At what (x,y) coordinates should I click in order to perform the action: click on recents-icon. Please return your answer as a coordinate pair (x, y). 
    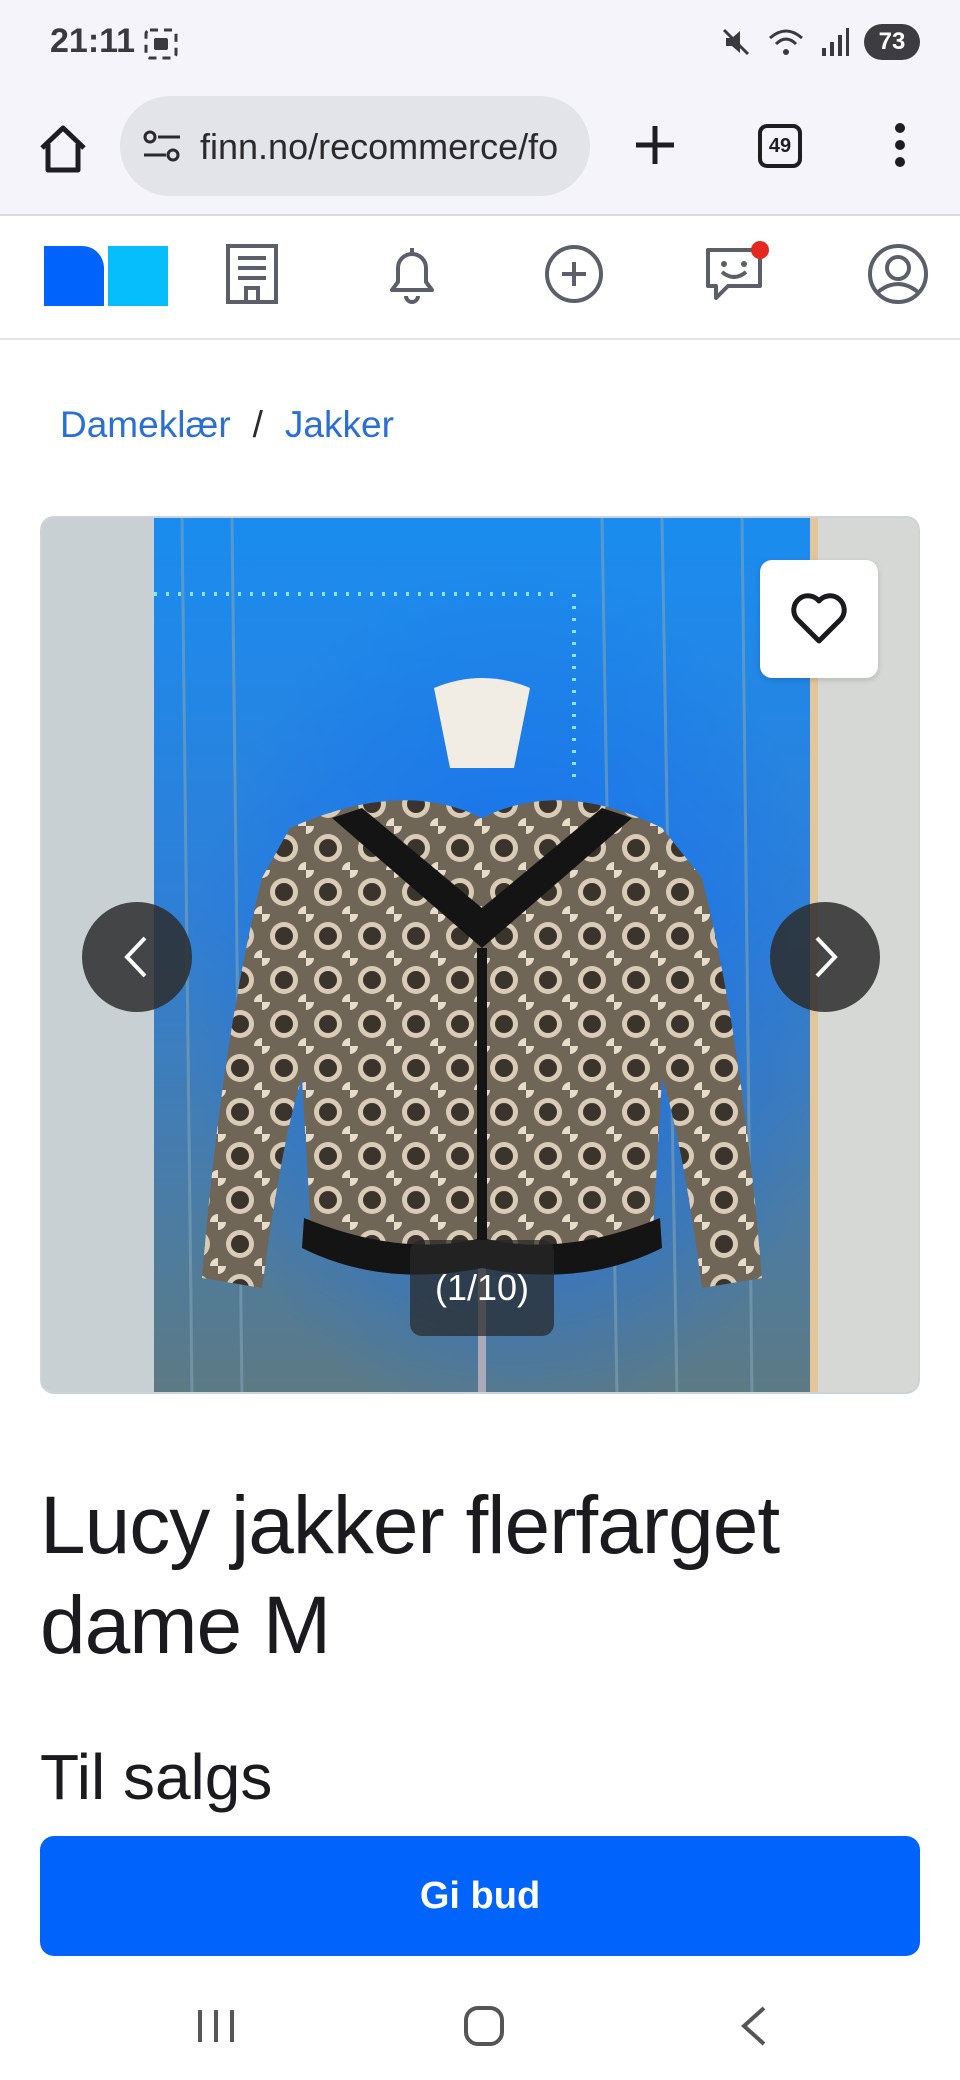
    Looking at the image, I should click on (216, 2026).